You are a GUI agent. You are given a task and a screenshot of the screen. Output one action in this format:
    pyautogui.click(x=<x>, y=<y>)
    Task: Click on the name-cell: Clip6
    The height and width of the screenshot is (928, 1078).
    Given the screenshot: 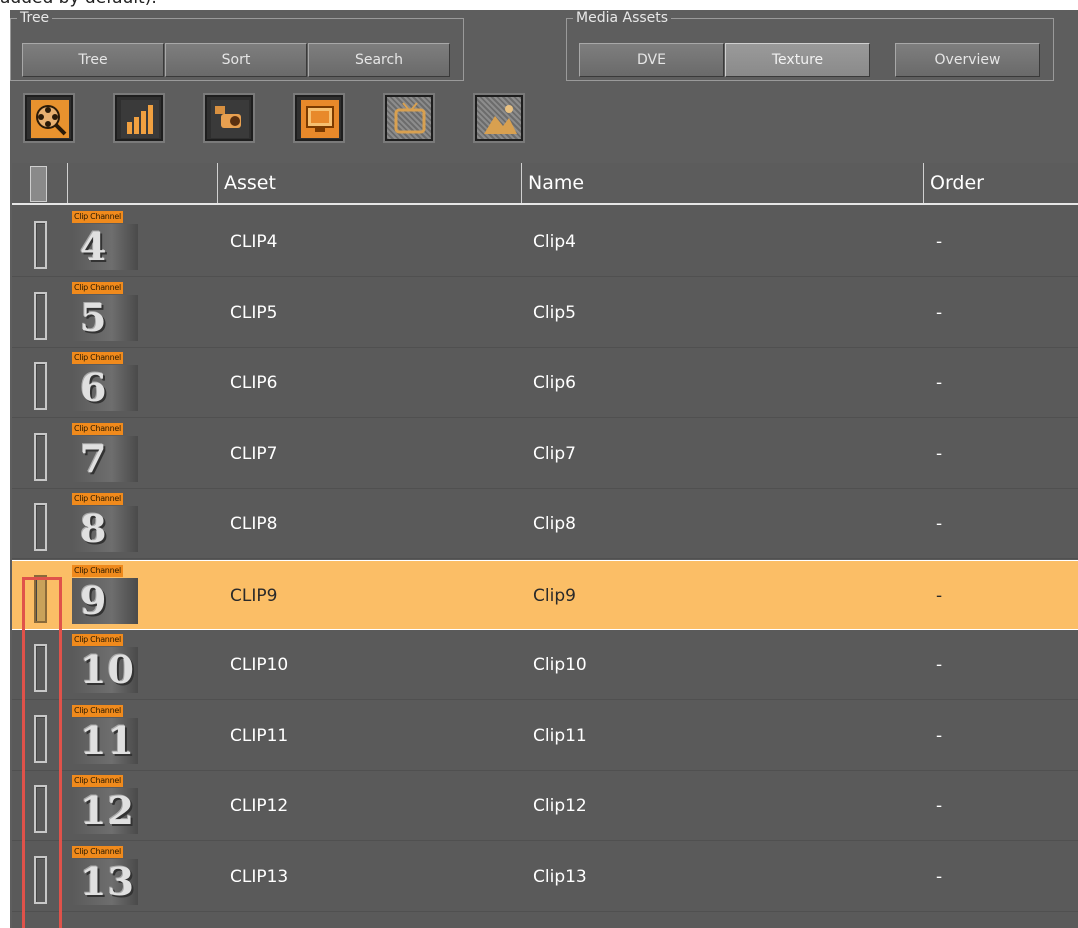 What is the action you would take?
    pyautogui.click(x=554, y=383)
    